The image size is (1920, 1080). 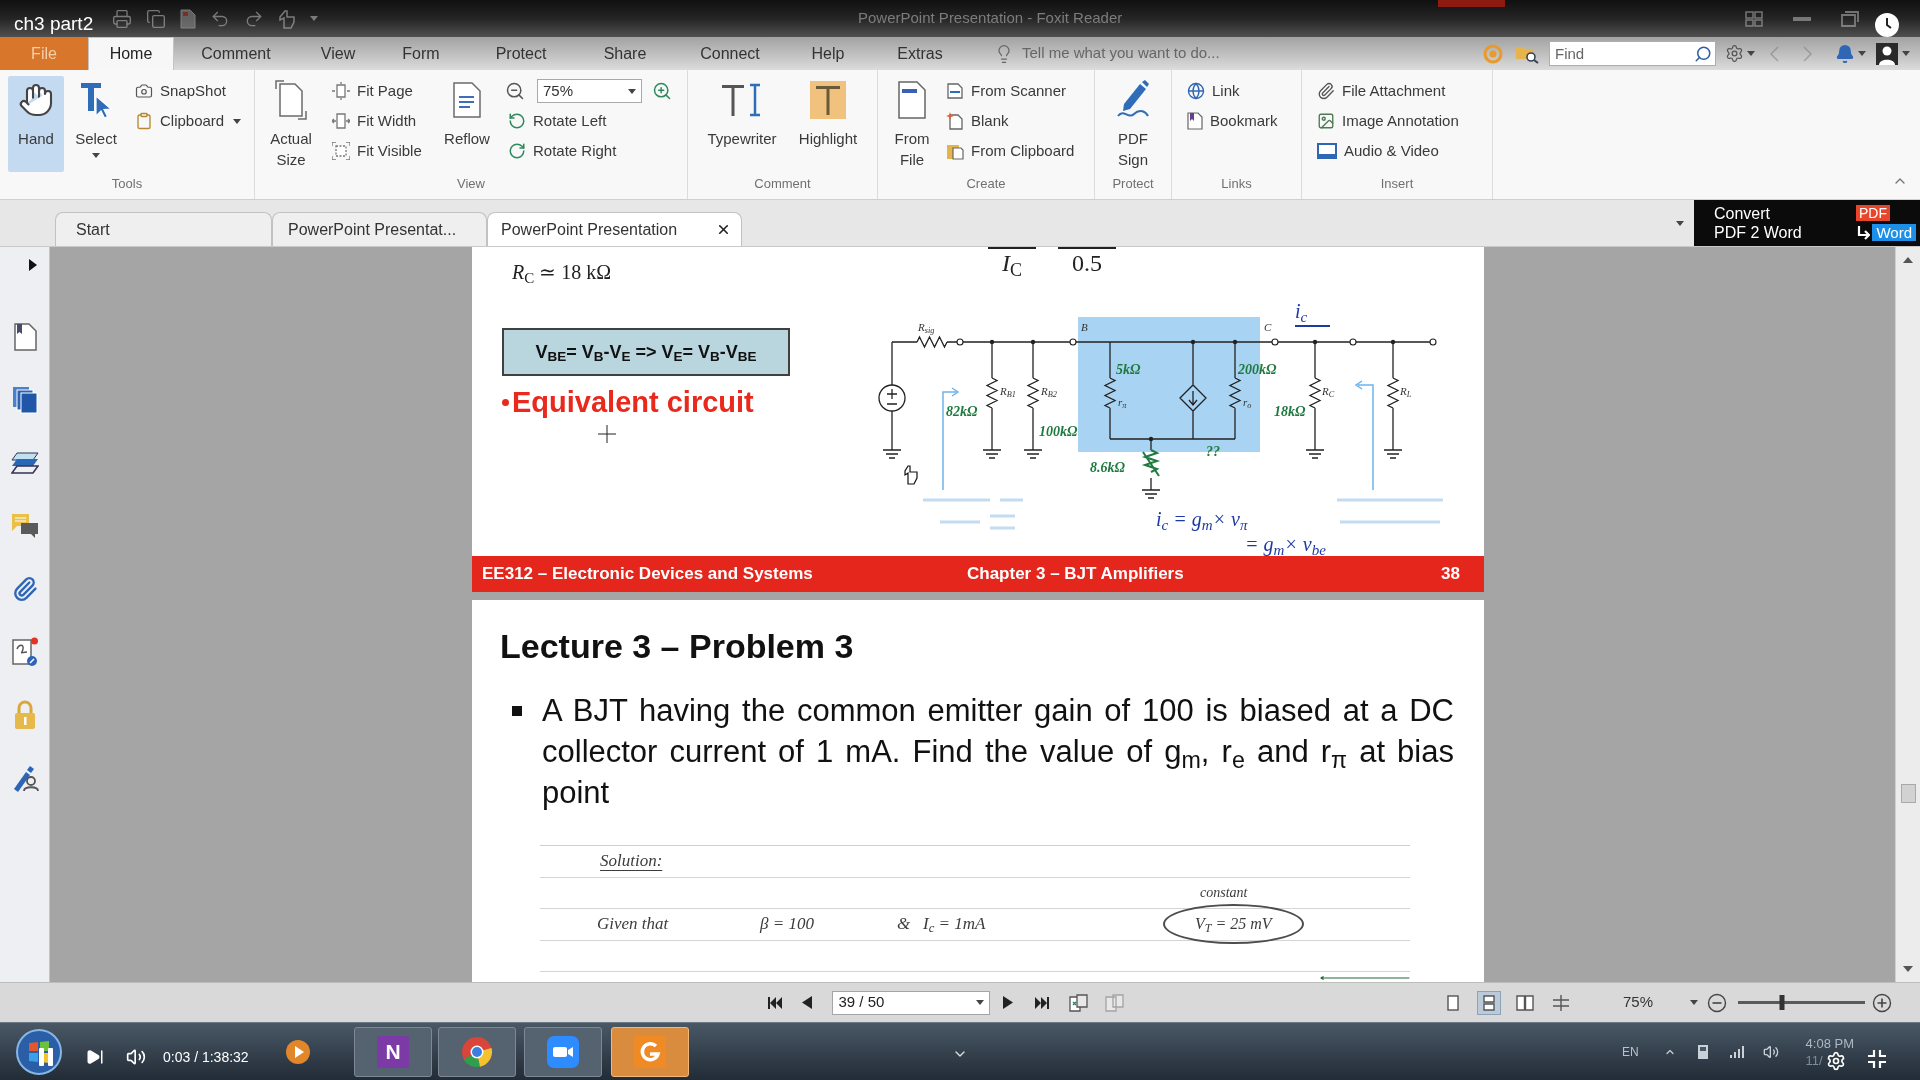 What do you see at coordinates (24, 526) in the screenshot?
I see `speech-bubbles-icon` at bounding box center [24, 526].